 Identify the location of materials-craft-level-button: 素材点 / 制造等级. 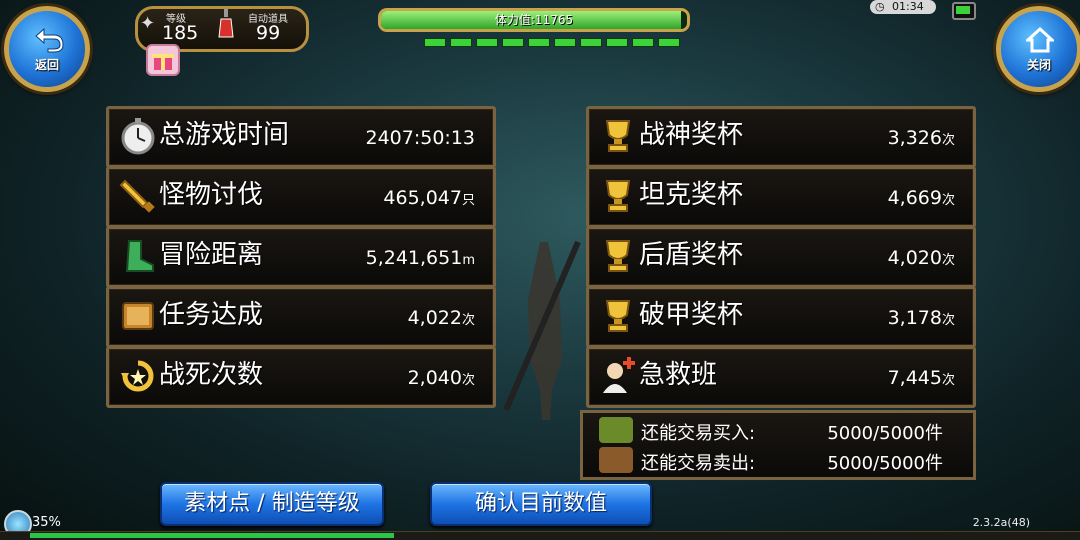
(272, 504).